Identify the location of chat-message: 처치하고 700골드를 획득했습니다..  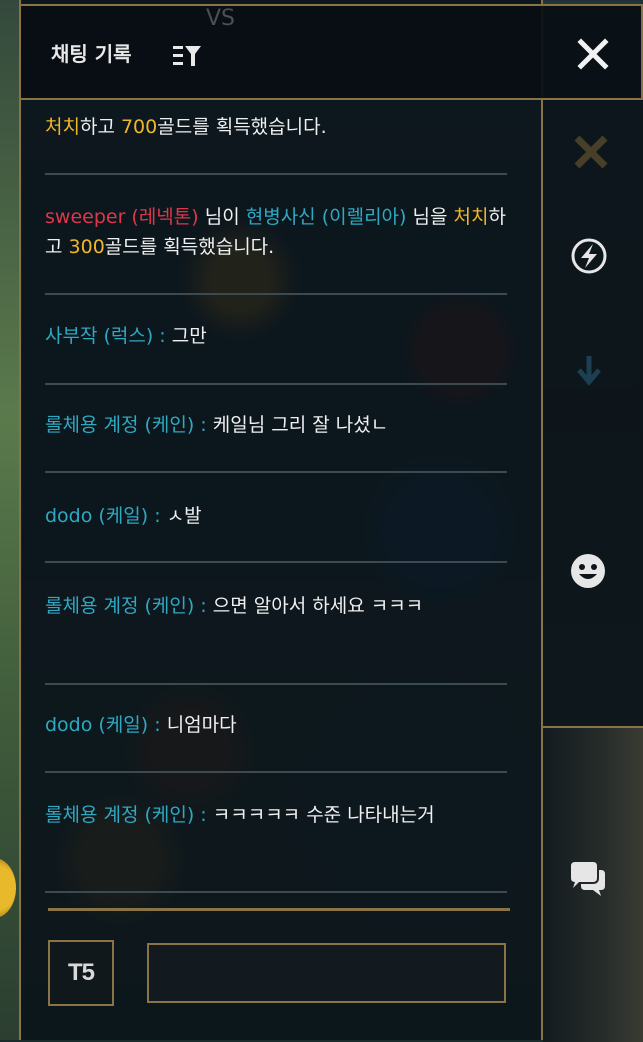
(276, 127).